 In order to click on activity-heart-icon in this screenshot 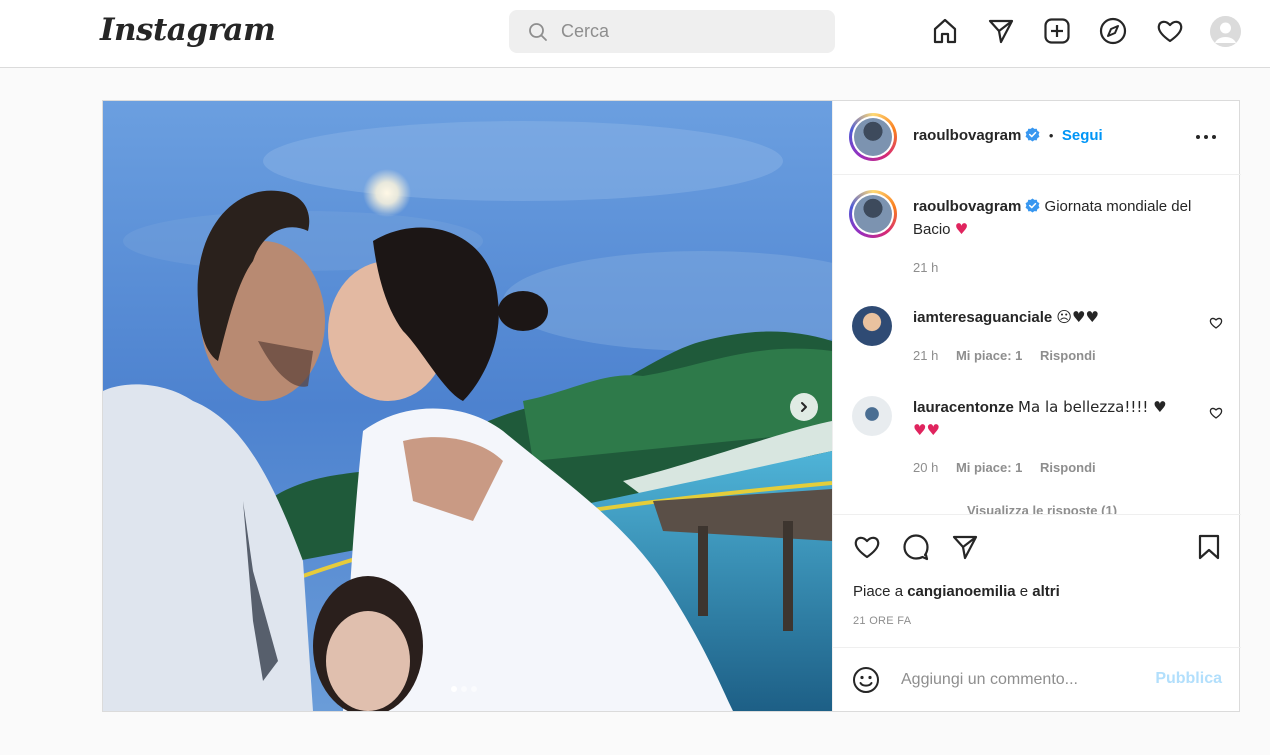, I will do `click(1170, 31)`.